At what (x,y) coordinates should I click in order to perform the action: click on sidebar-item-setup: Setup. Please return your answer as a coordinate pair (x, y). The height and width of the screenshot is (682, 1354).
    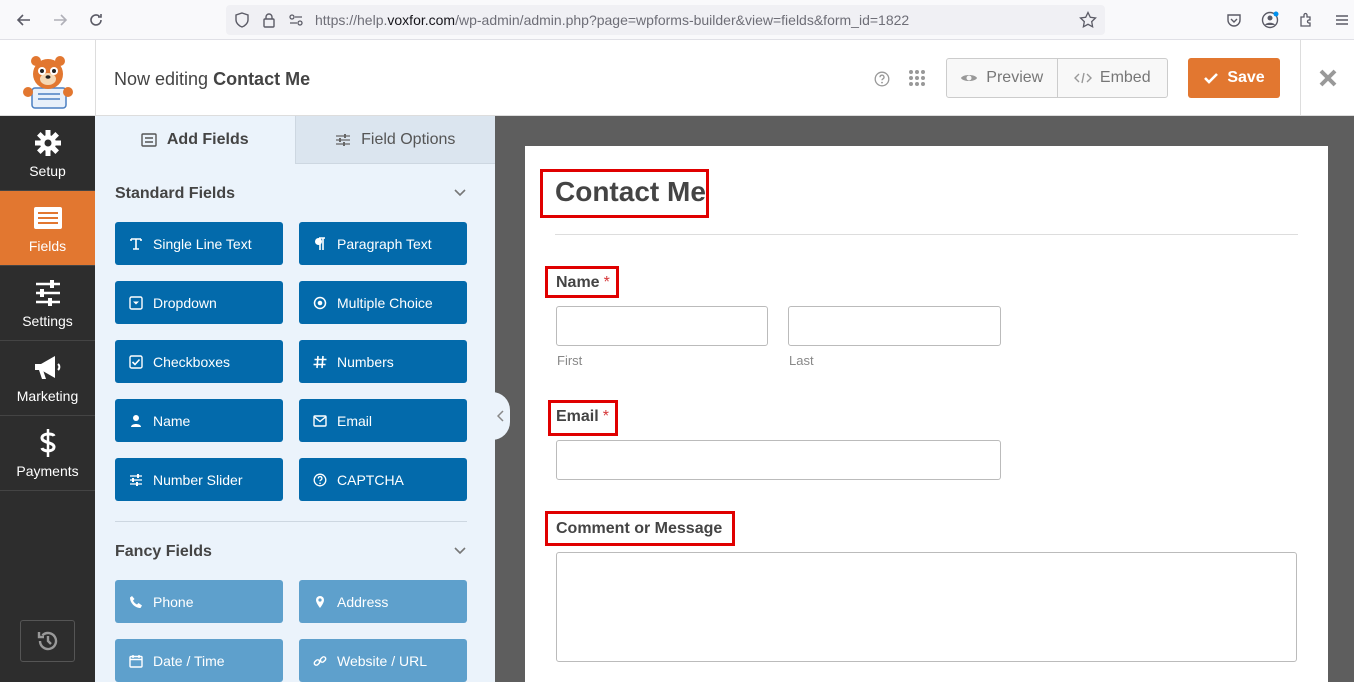
    Looking at the image, I should click on (47, 153).